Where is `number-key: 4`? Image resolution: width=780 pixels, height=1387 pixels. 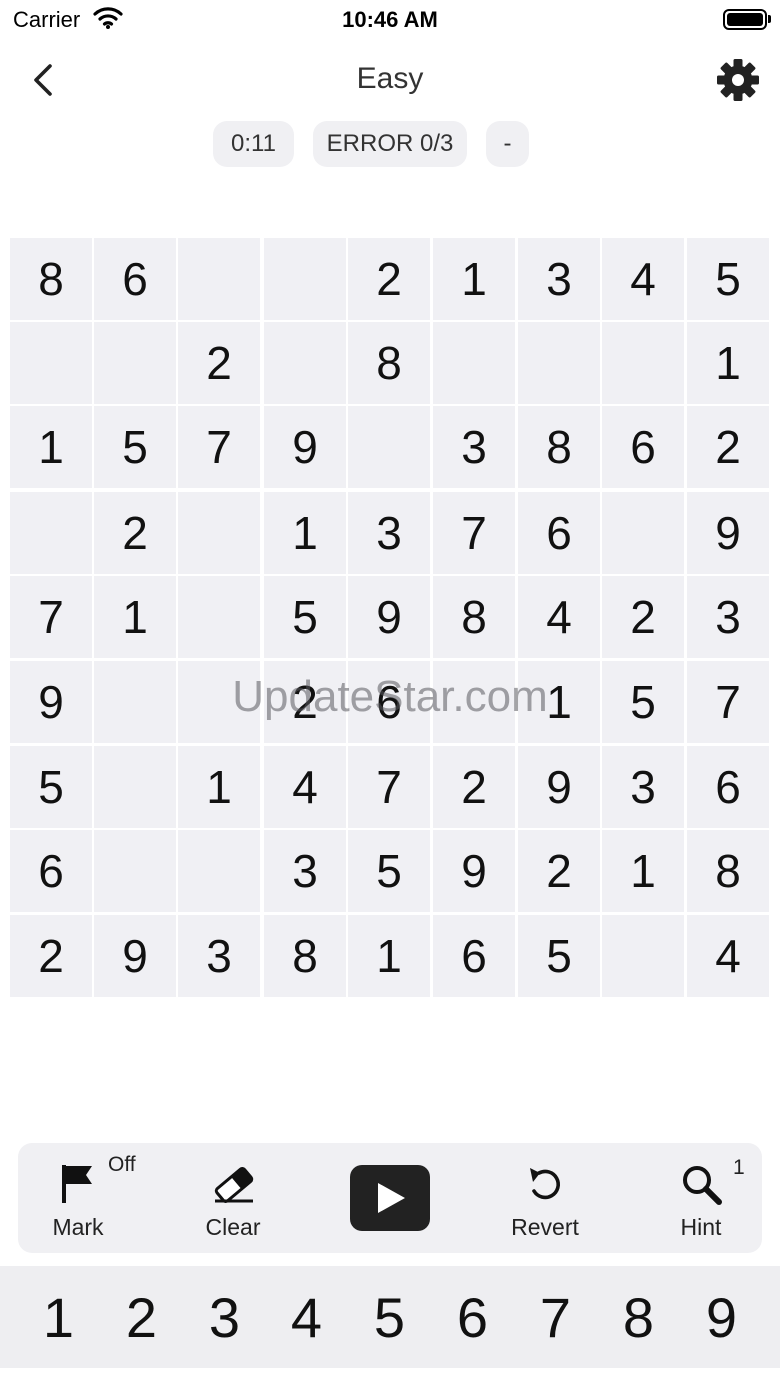
number-key: 4 is located at coordinates (306, 1317).